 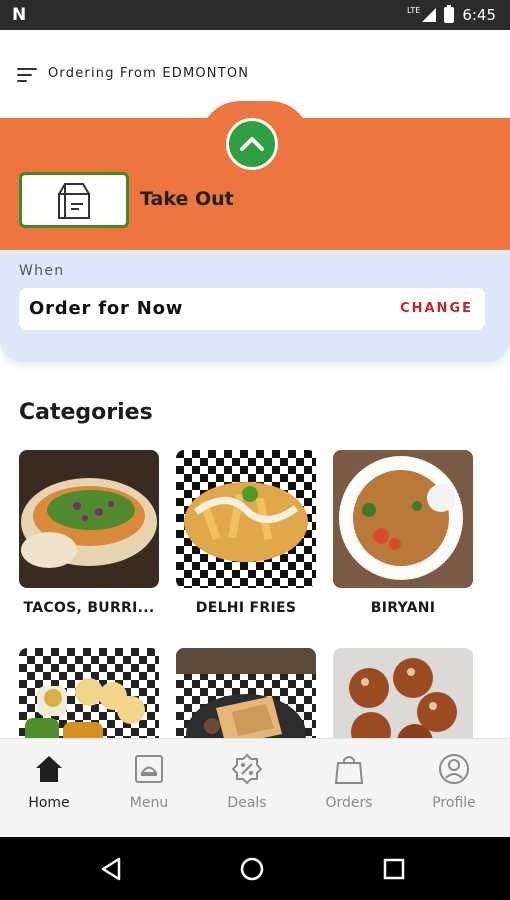 I want to click on profile-icon, so click(x=454, y=769).